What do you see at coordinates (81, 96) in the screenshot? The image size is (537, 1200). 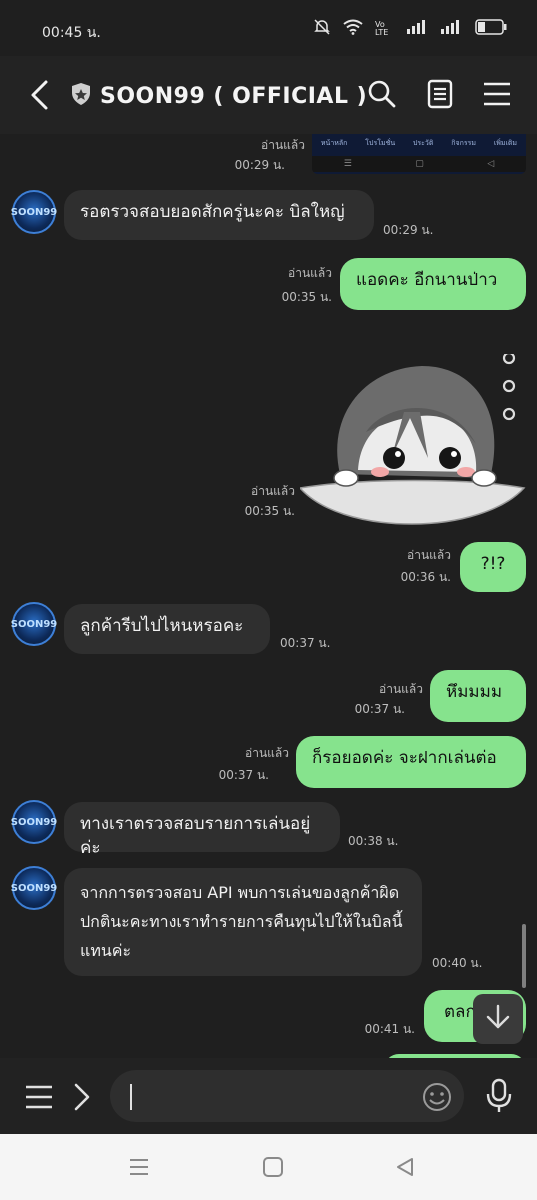 I see `verified-shield-icon` at bounding box center [81, 96].